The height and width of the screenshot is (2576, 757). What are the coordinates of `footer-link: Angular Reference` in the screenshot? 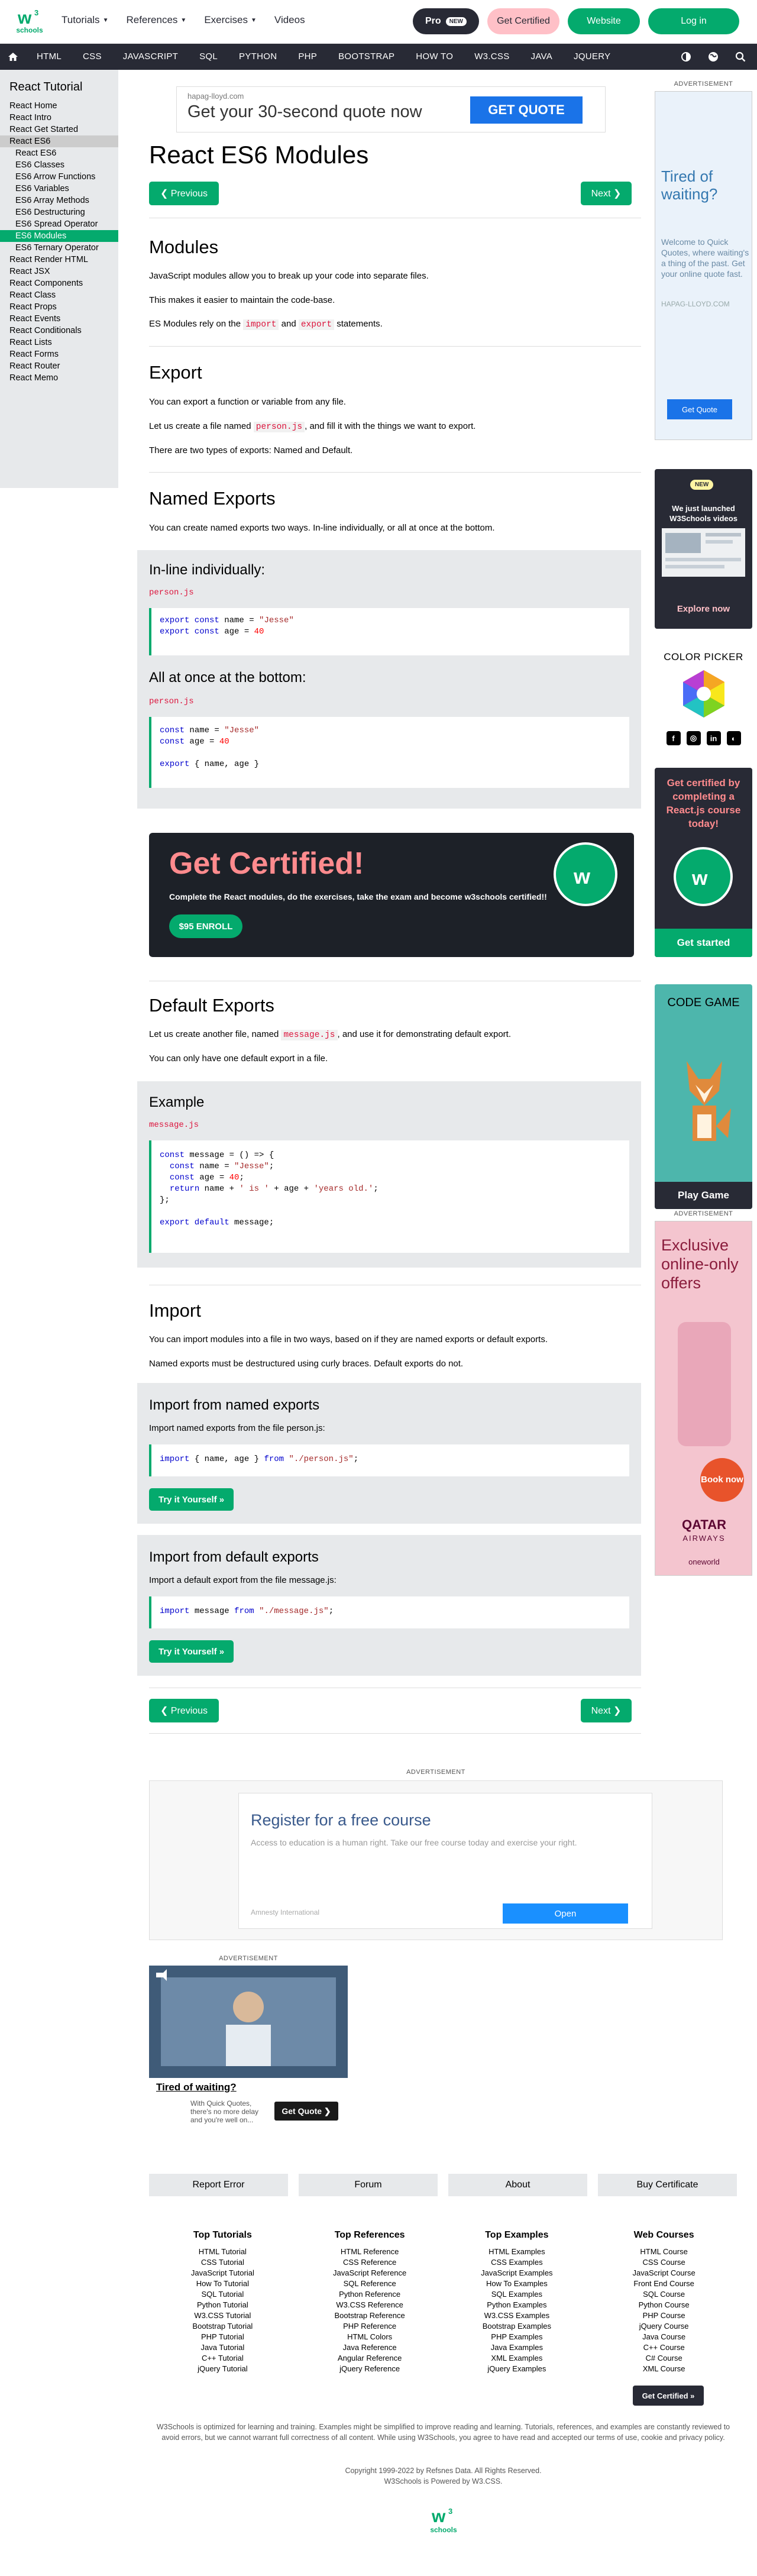 It's located at (370, 2358).